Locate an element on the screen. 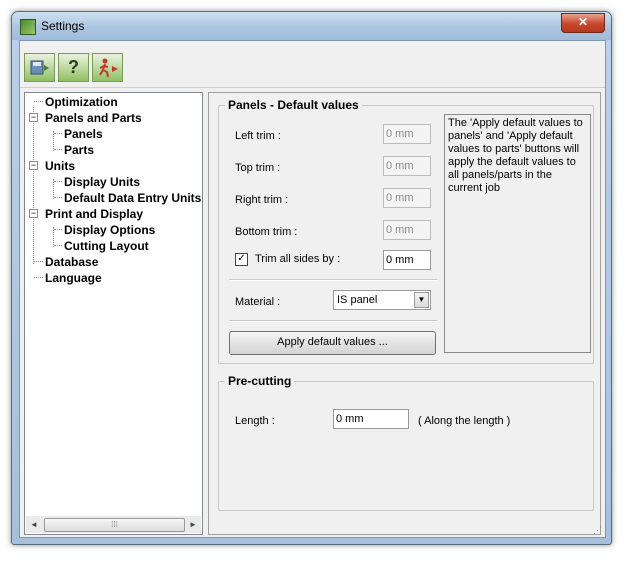 This screenshot has height=564, width=632. window-title: Settings is located at coordinates (63, 26).